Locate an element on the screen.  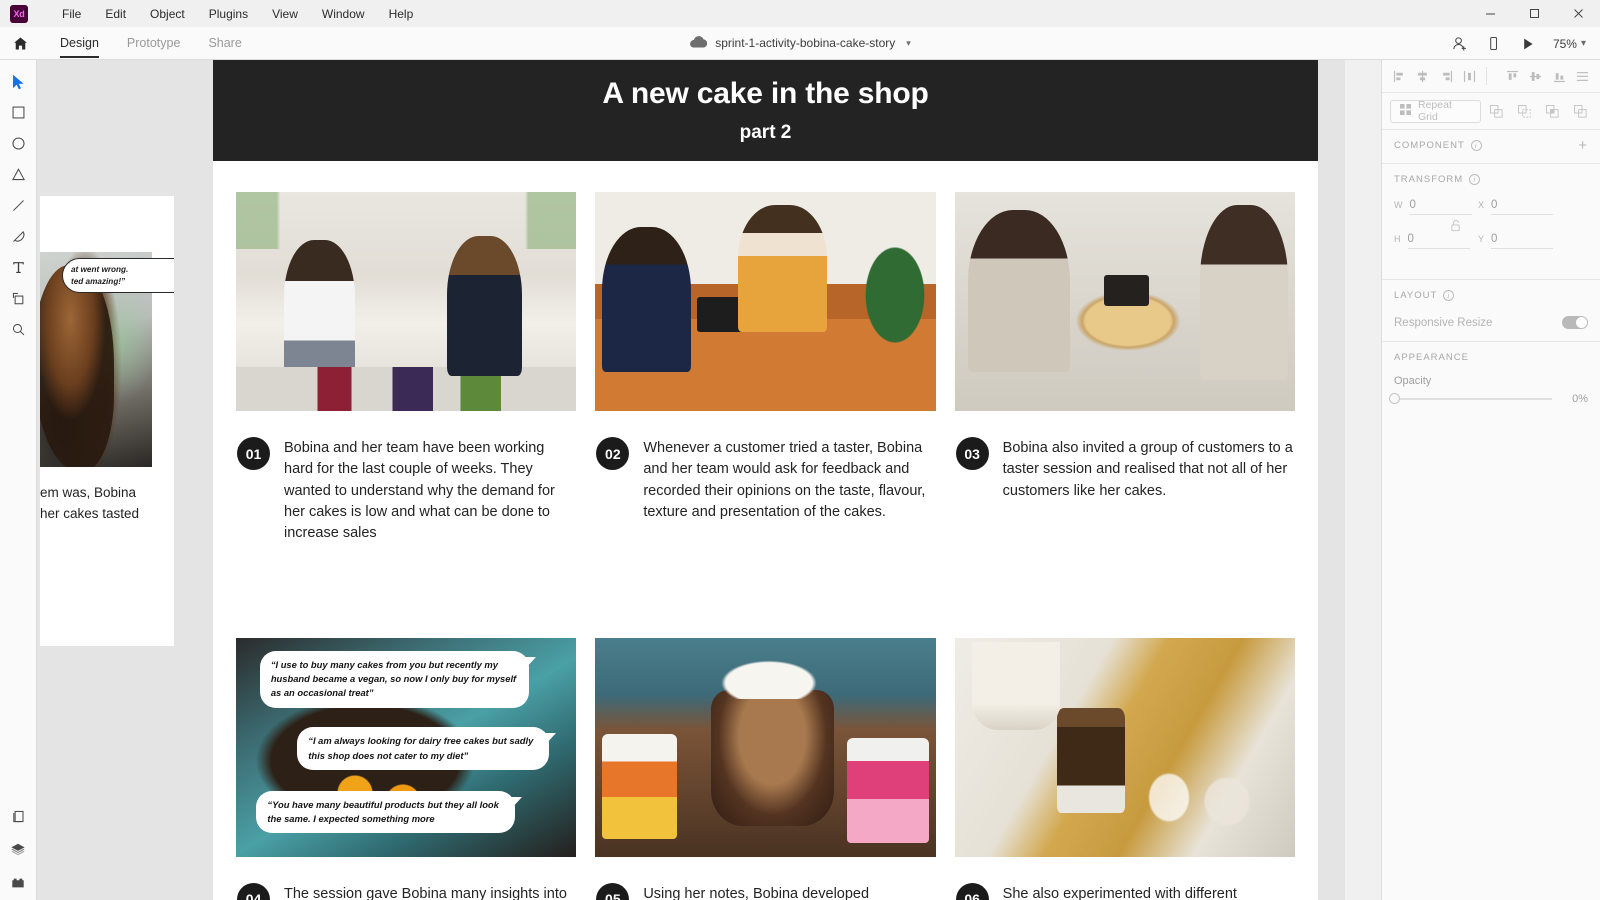
line-tool is located at coordinates (18, 205).